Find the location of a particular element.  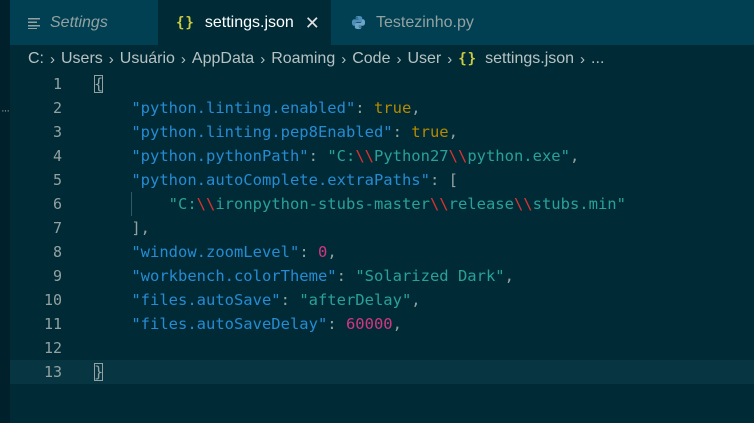

code-text: { is located at coordinates (99, 84).